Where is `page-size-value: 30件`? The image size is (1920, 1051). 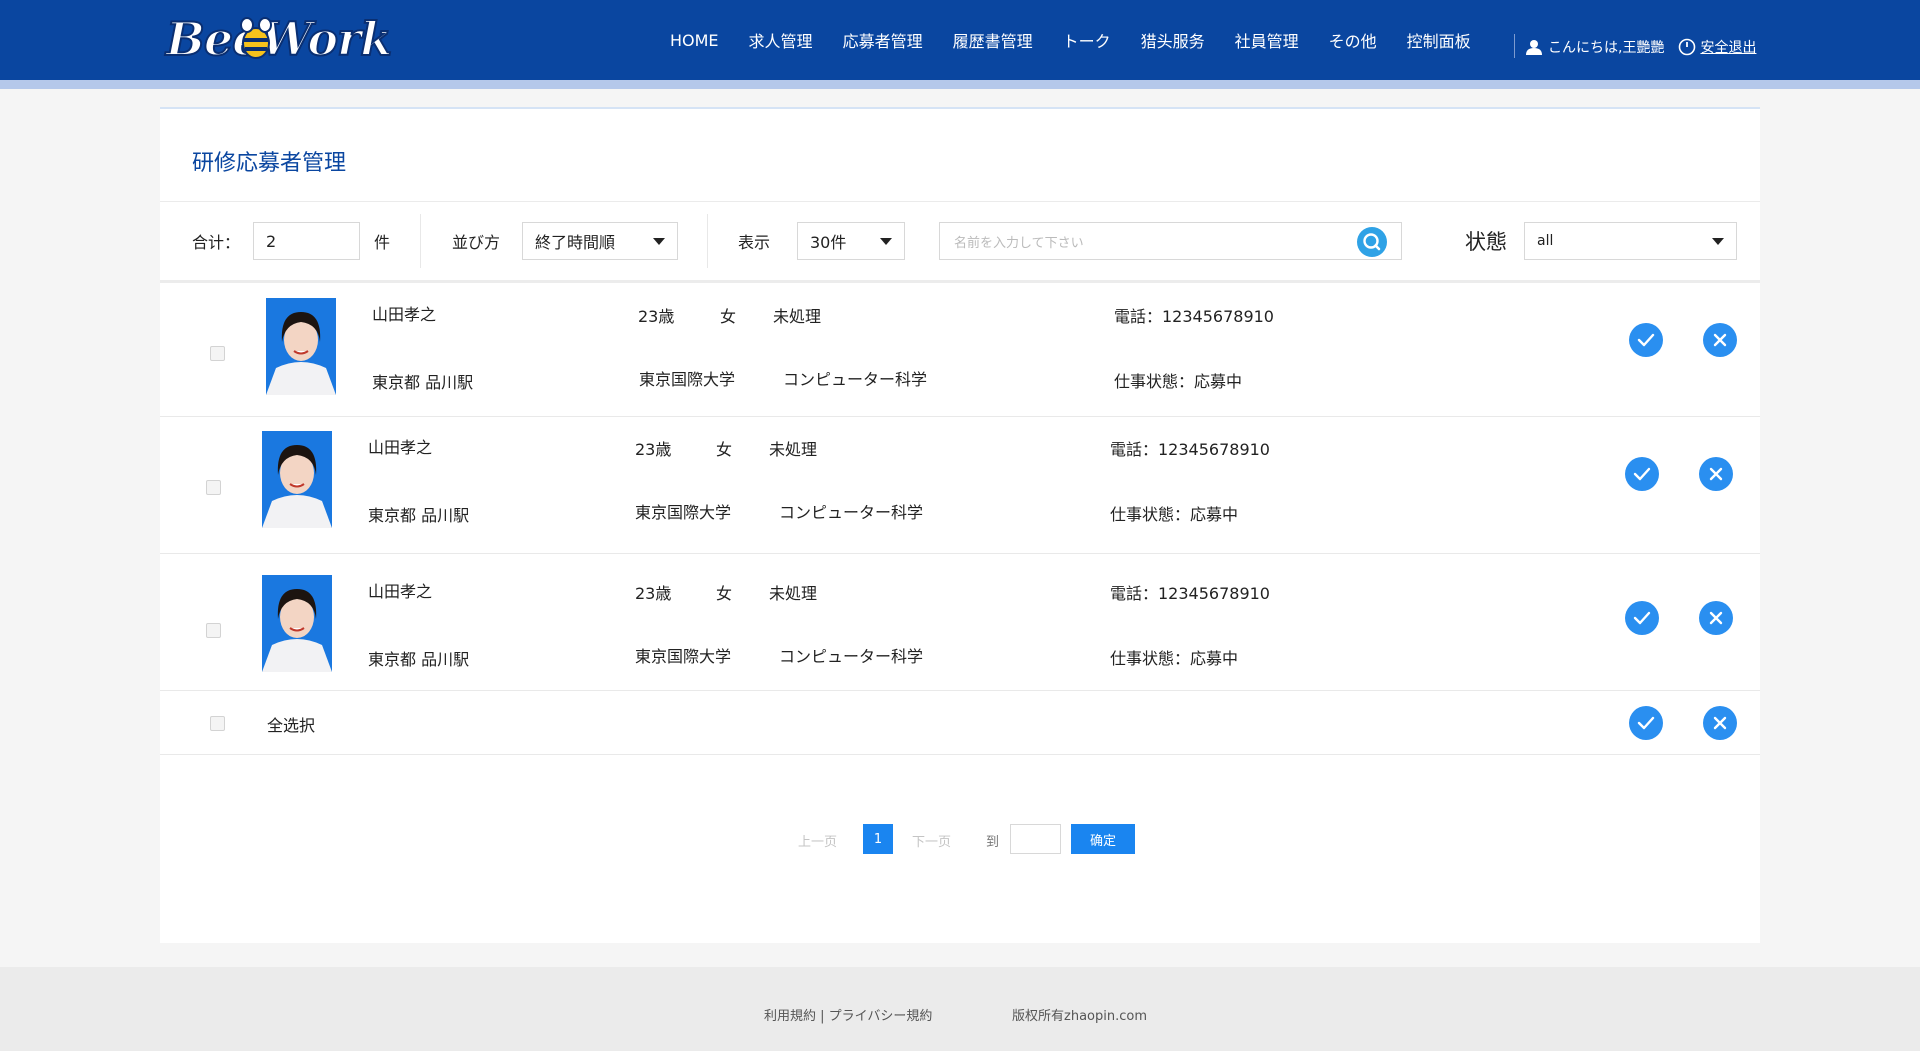 page-size-value: 30件 is located at coordinates (828, 242).